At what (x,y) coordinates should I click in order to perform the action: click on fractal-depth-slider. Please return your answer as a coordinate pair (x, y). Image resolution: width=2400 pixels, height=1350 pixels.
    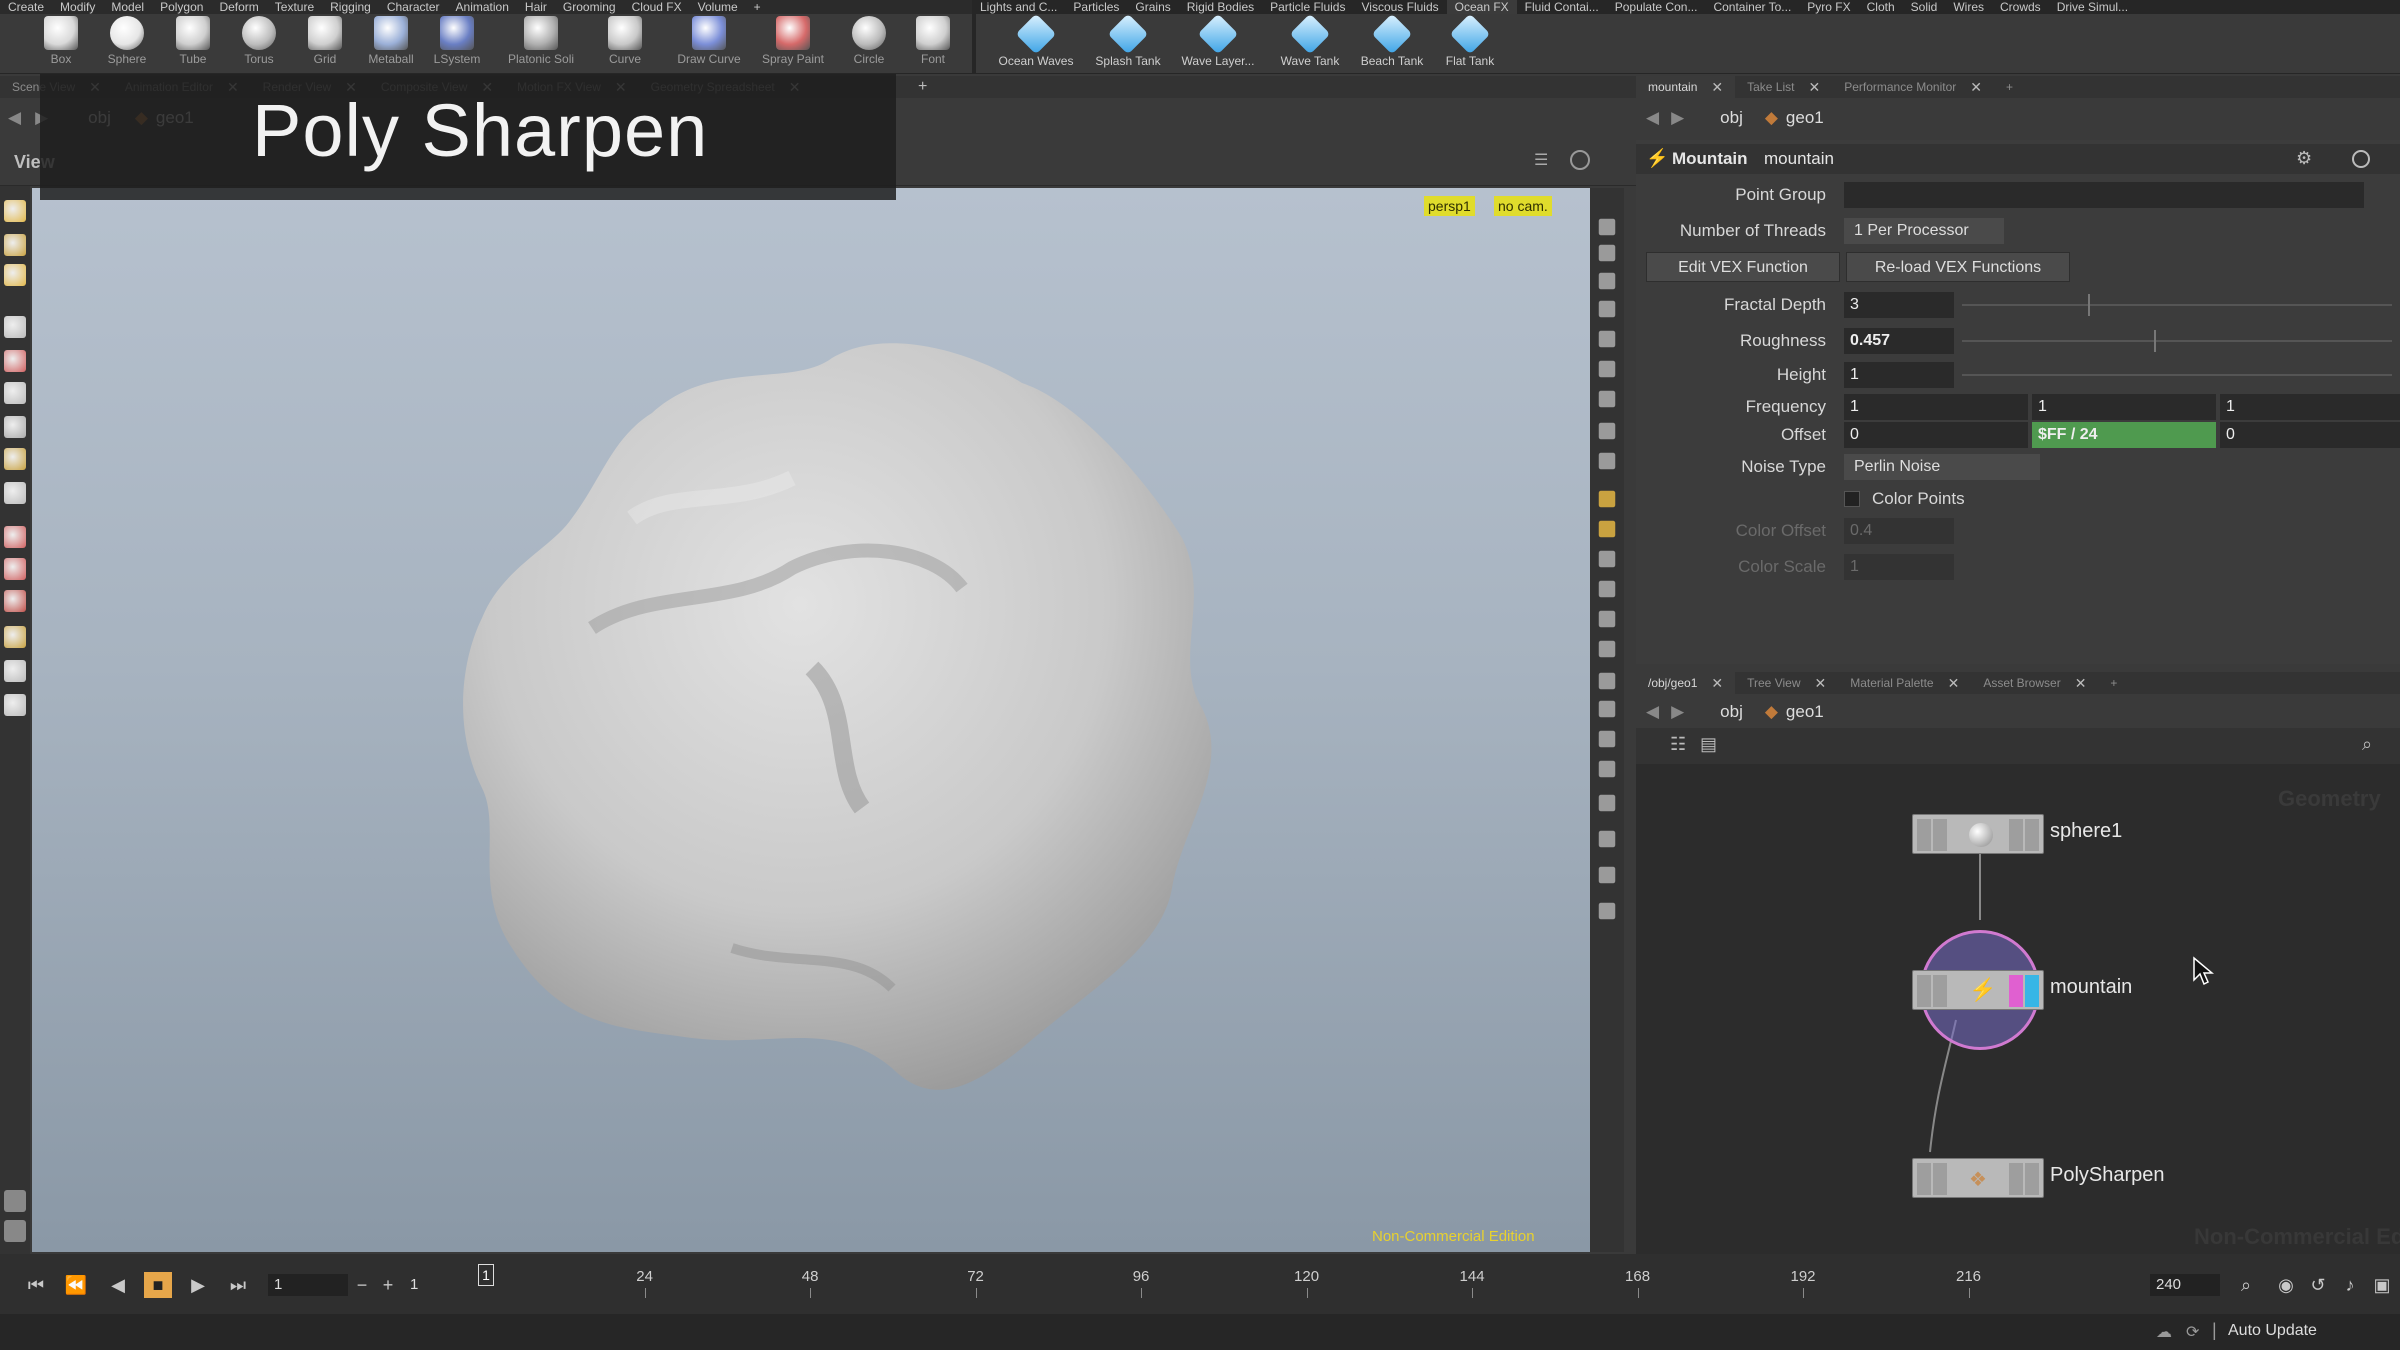
    Looking at the image, I should click on (2177, 305).